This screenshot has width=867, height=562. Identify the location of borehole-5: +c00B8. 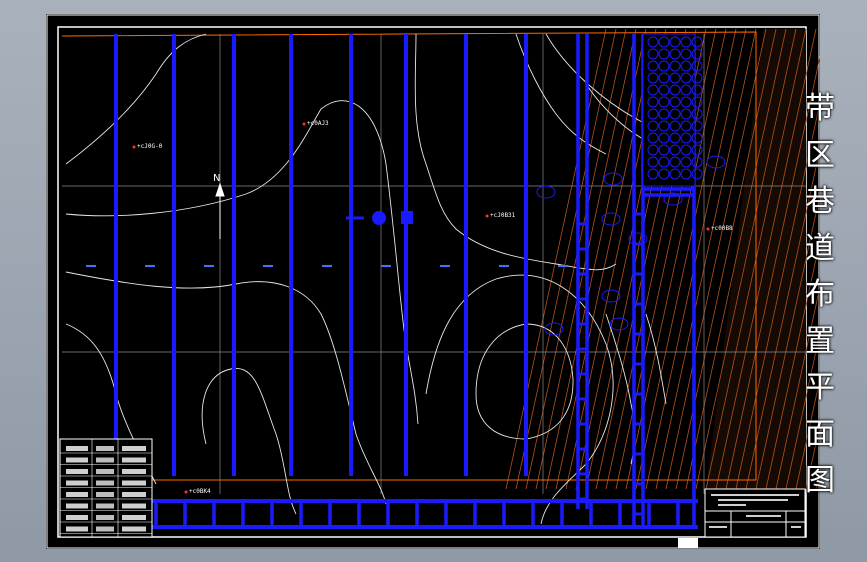
(719, 228).